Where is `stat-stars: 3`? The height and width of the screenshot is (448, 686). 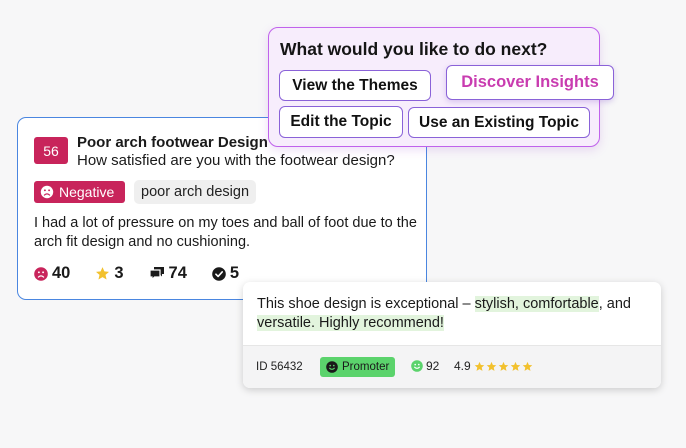 stat-stars: 3 is located at coordinates (109, 273).